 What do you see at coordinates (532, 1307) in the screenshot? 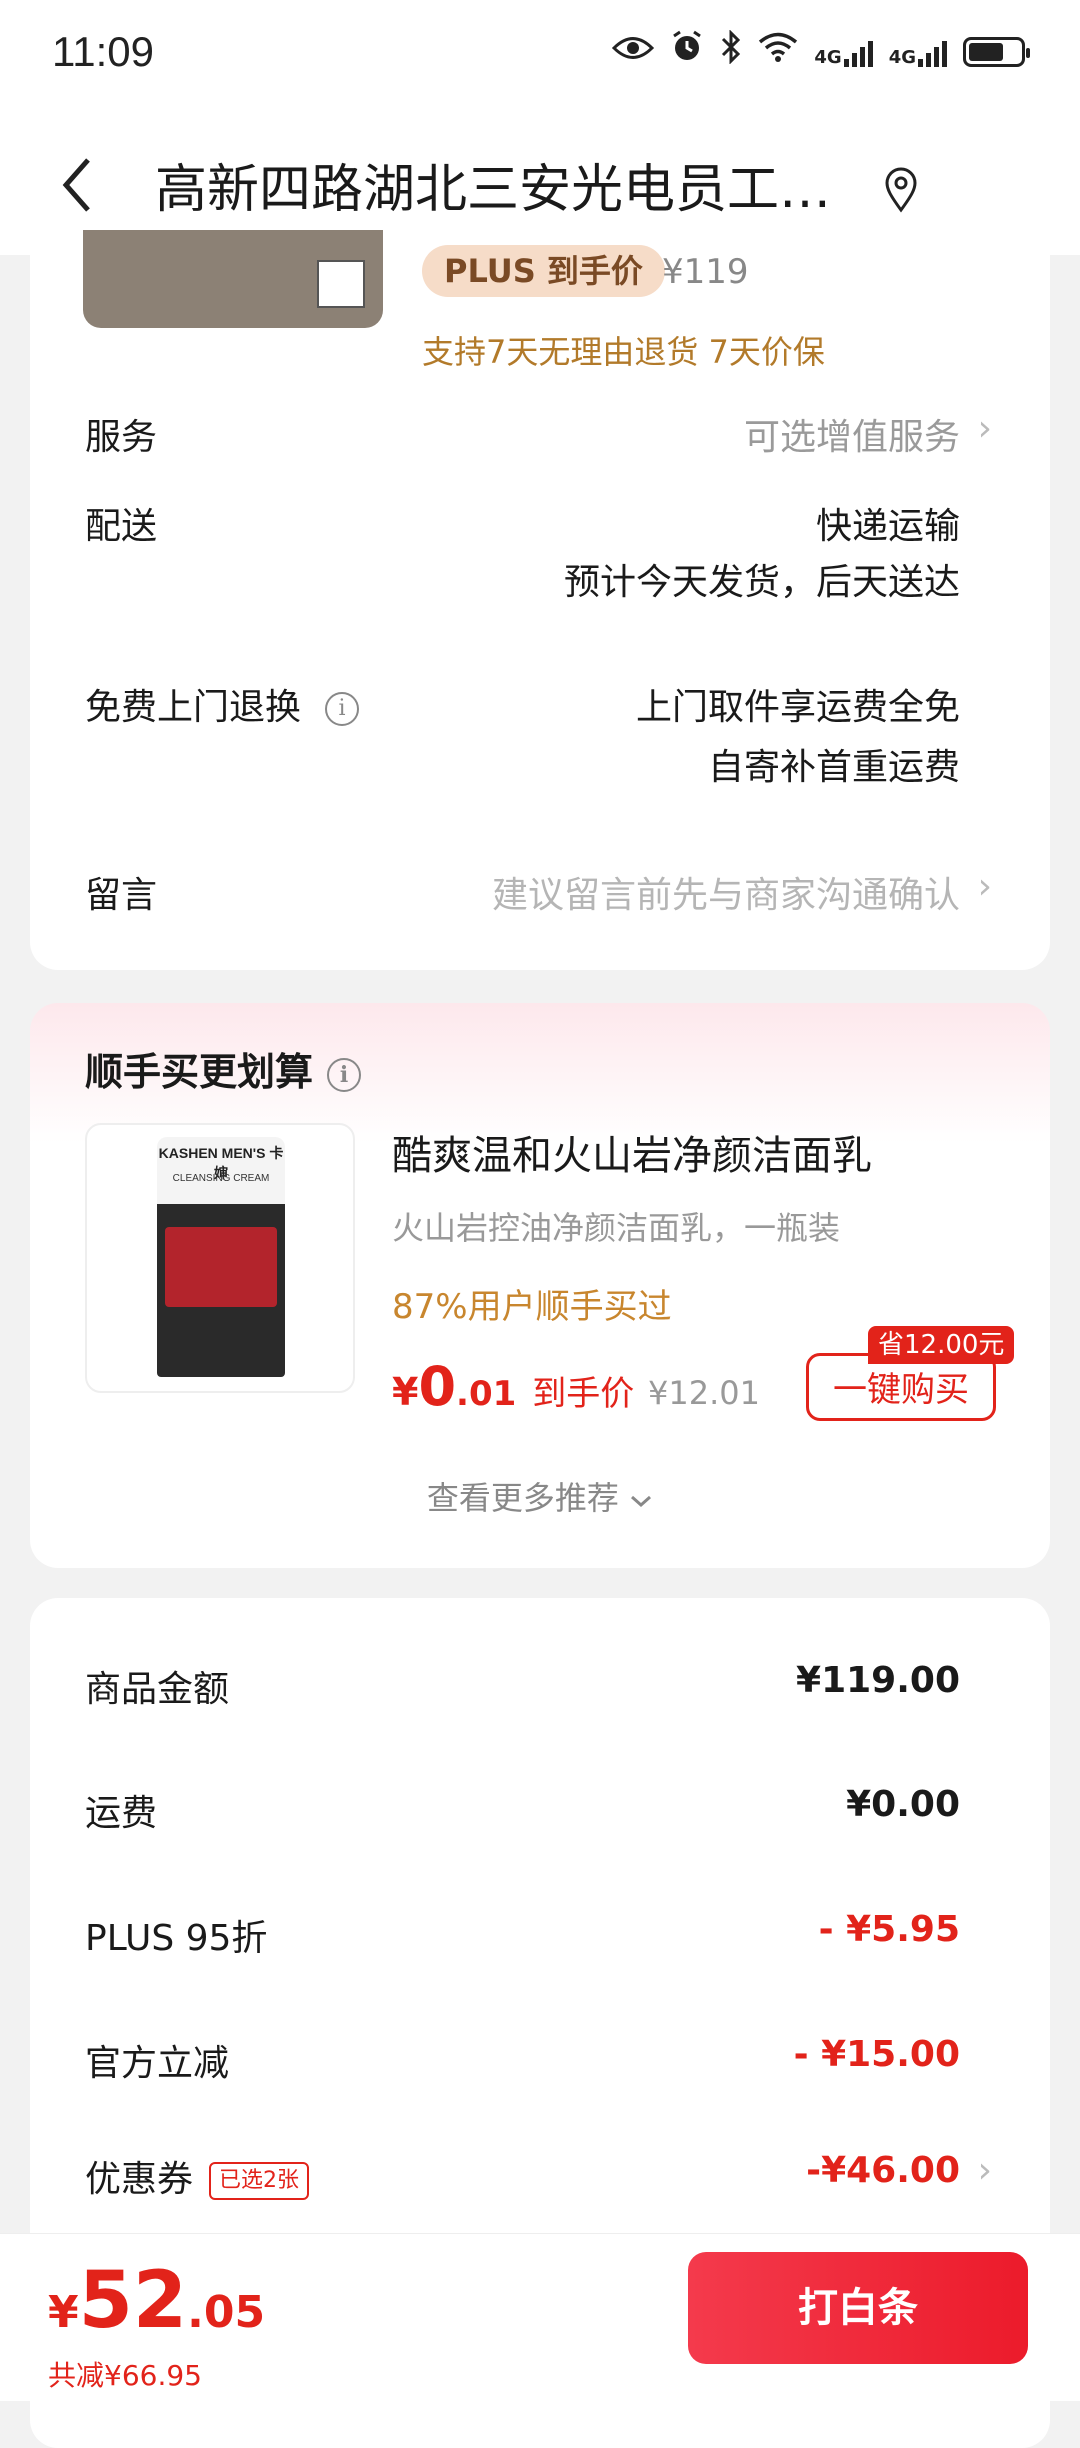
I see `addon-buy-rate: 87%用户顺手买过` at bounding box center [532, 1307].